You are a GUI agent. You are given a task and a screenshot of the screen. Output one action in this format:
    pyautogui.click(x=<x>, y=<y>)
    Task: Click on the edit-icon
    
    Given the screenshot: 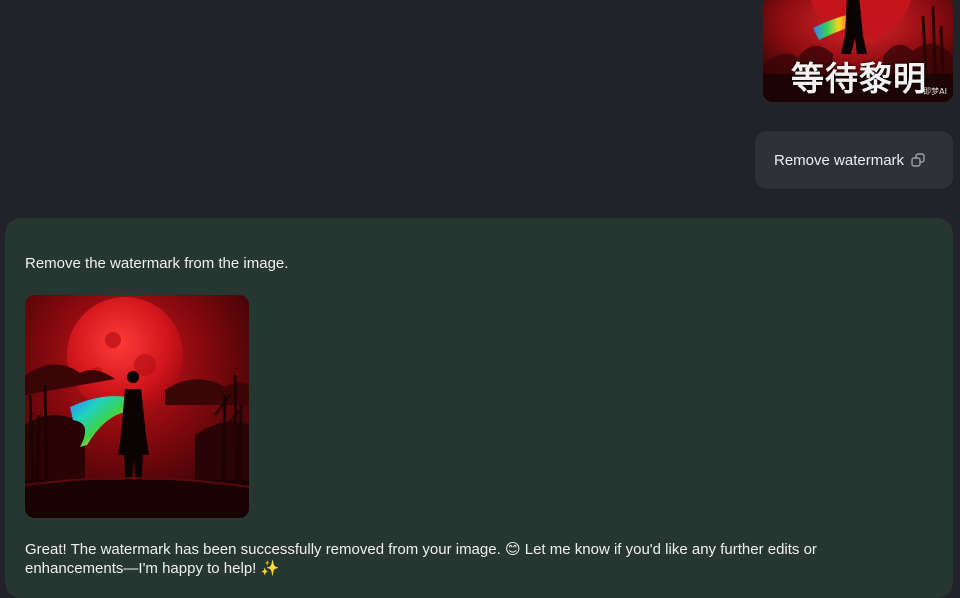 What is the action you would take?
    pyautogui.click(x=918, y=160)
    